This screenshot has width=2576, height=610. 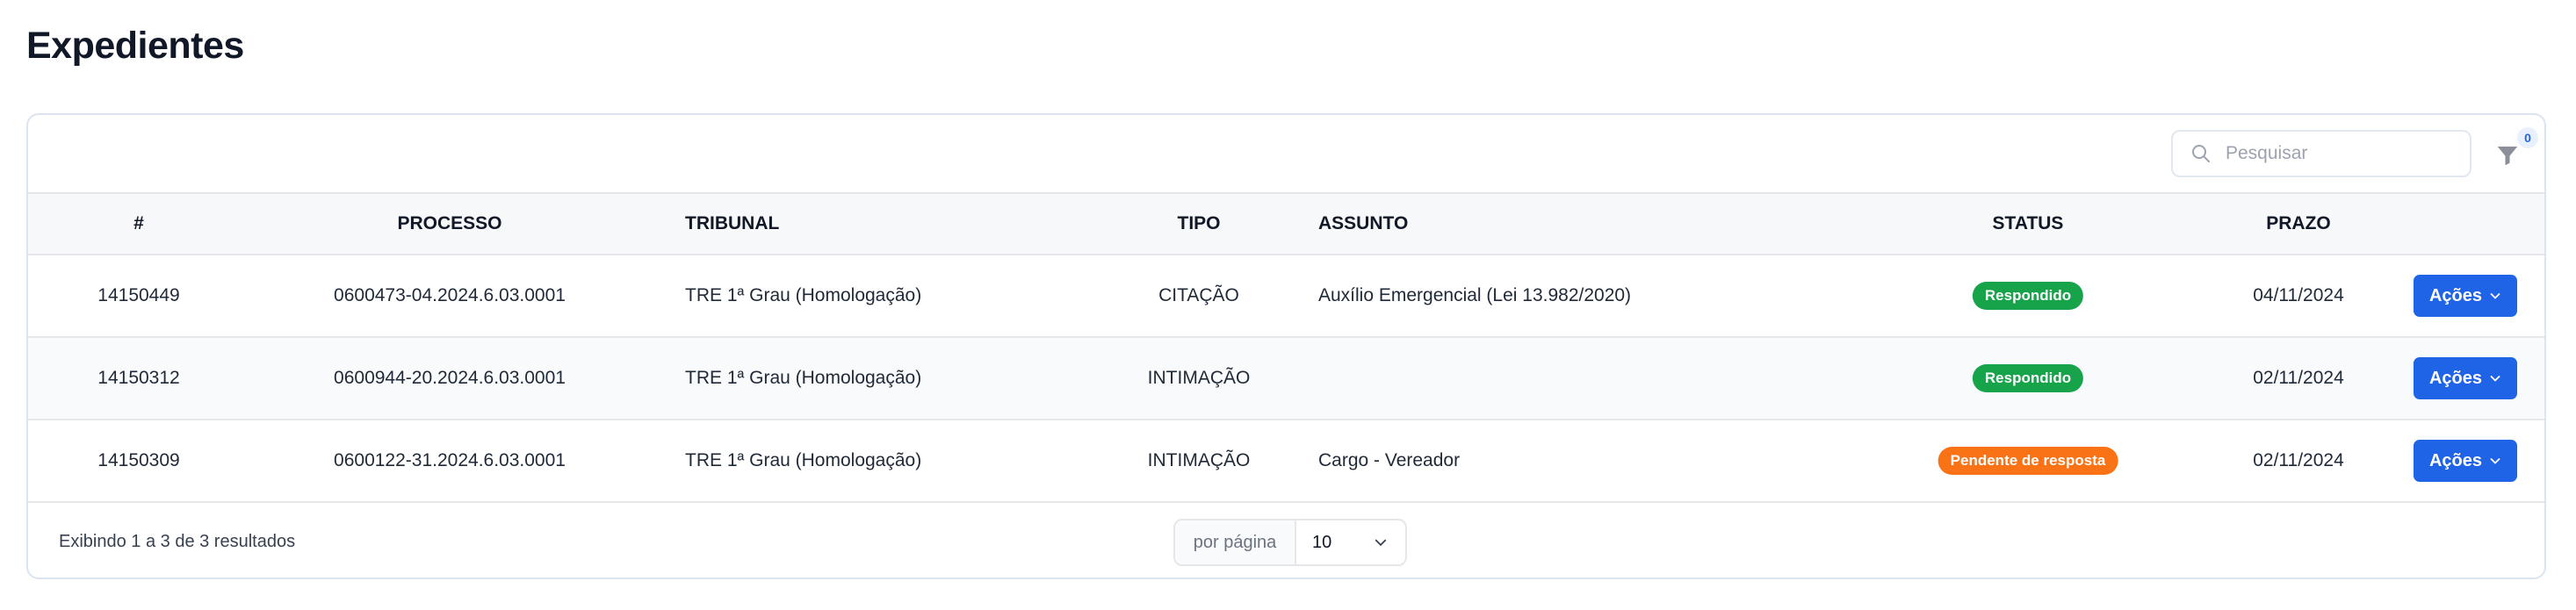 What do you see at coordinates (1350, 542) in the screenshot?
I see `per-page-select: 10` at bounding box center [1350, 542].